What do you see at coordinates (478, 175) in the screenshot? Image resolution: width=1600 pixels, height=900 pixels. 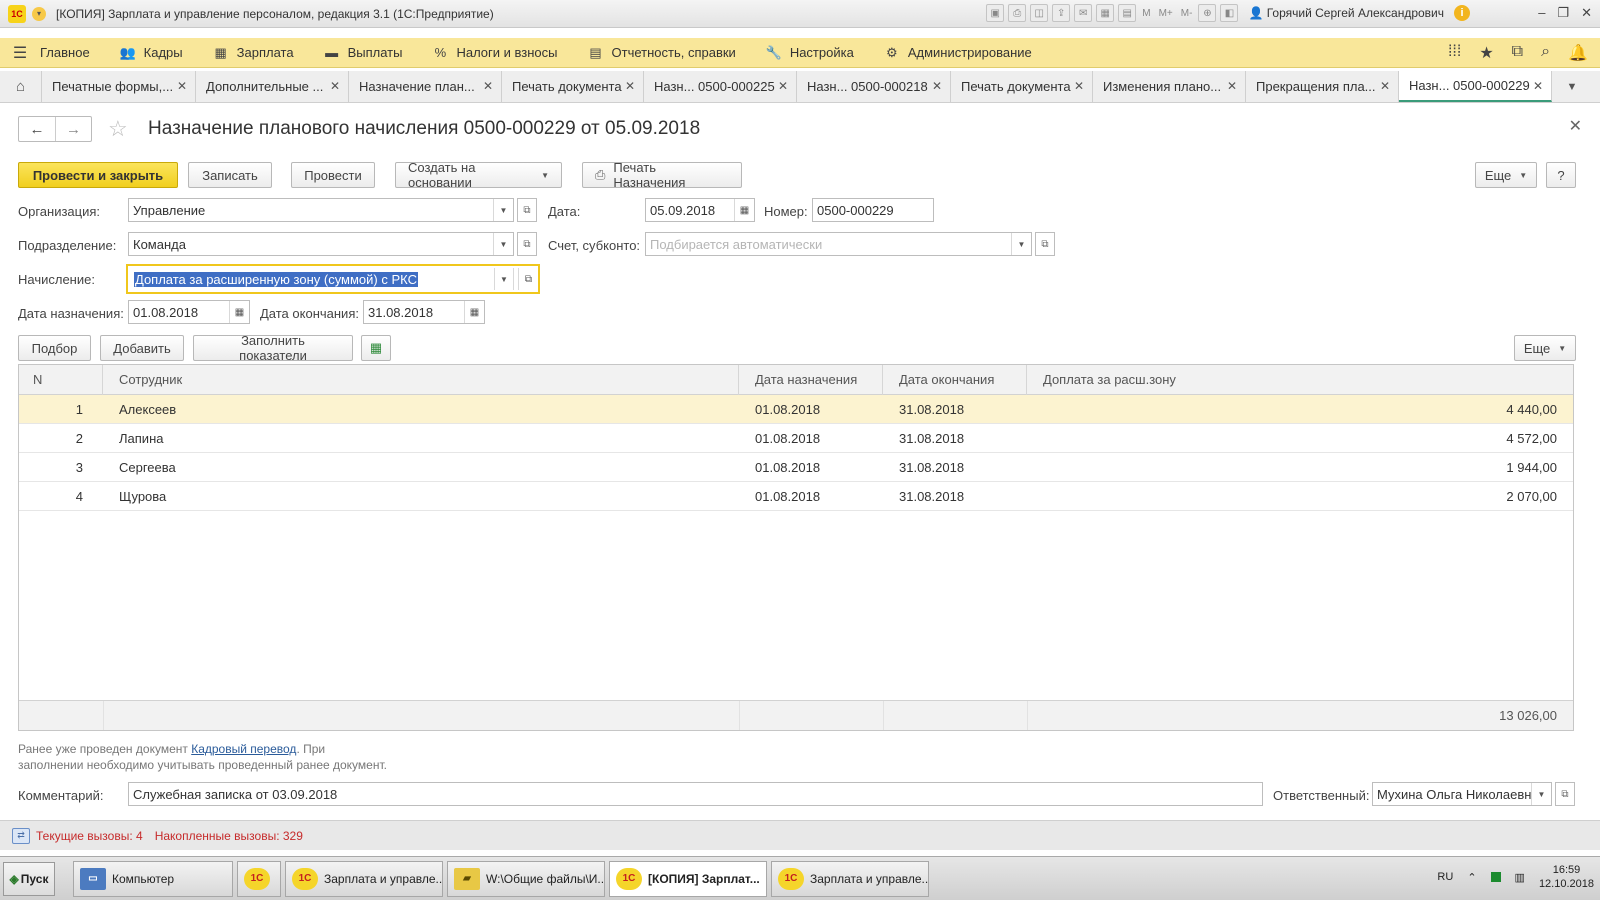 I see `create-based-on-button: Создать на основании ▼` at bounding box center [478, 175].